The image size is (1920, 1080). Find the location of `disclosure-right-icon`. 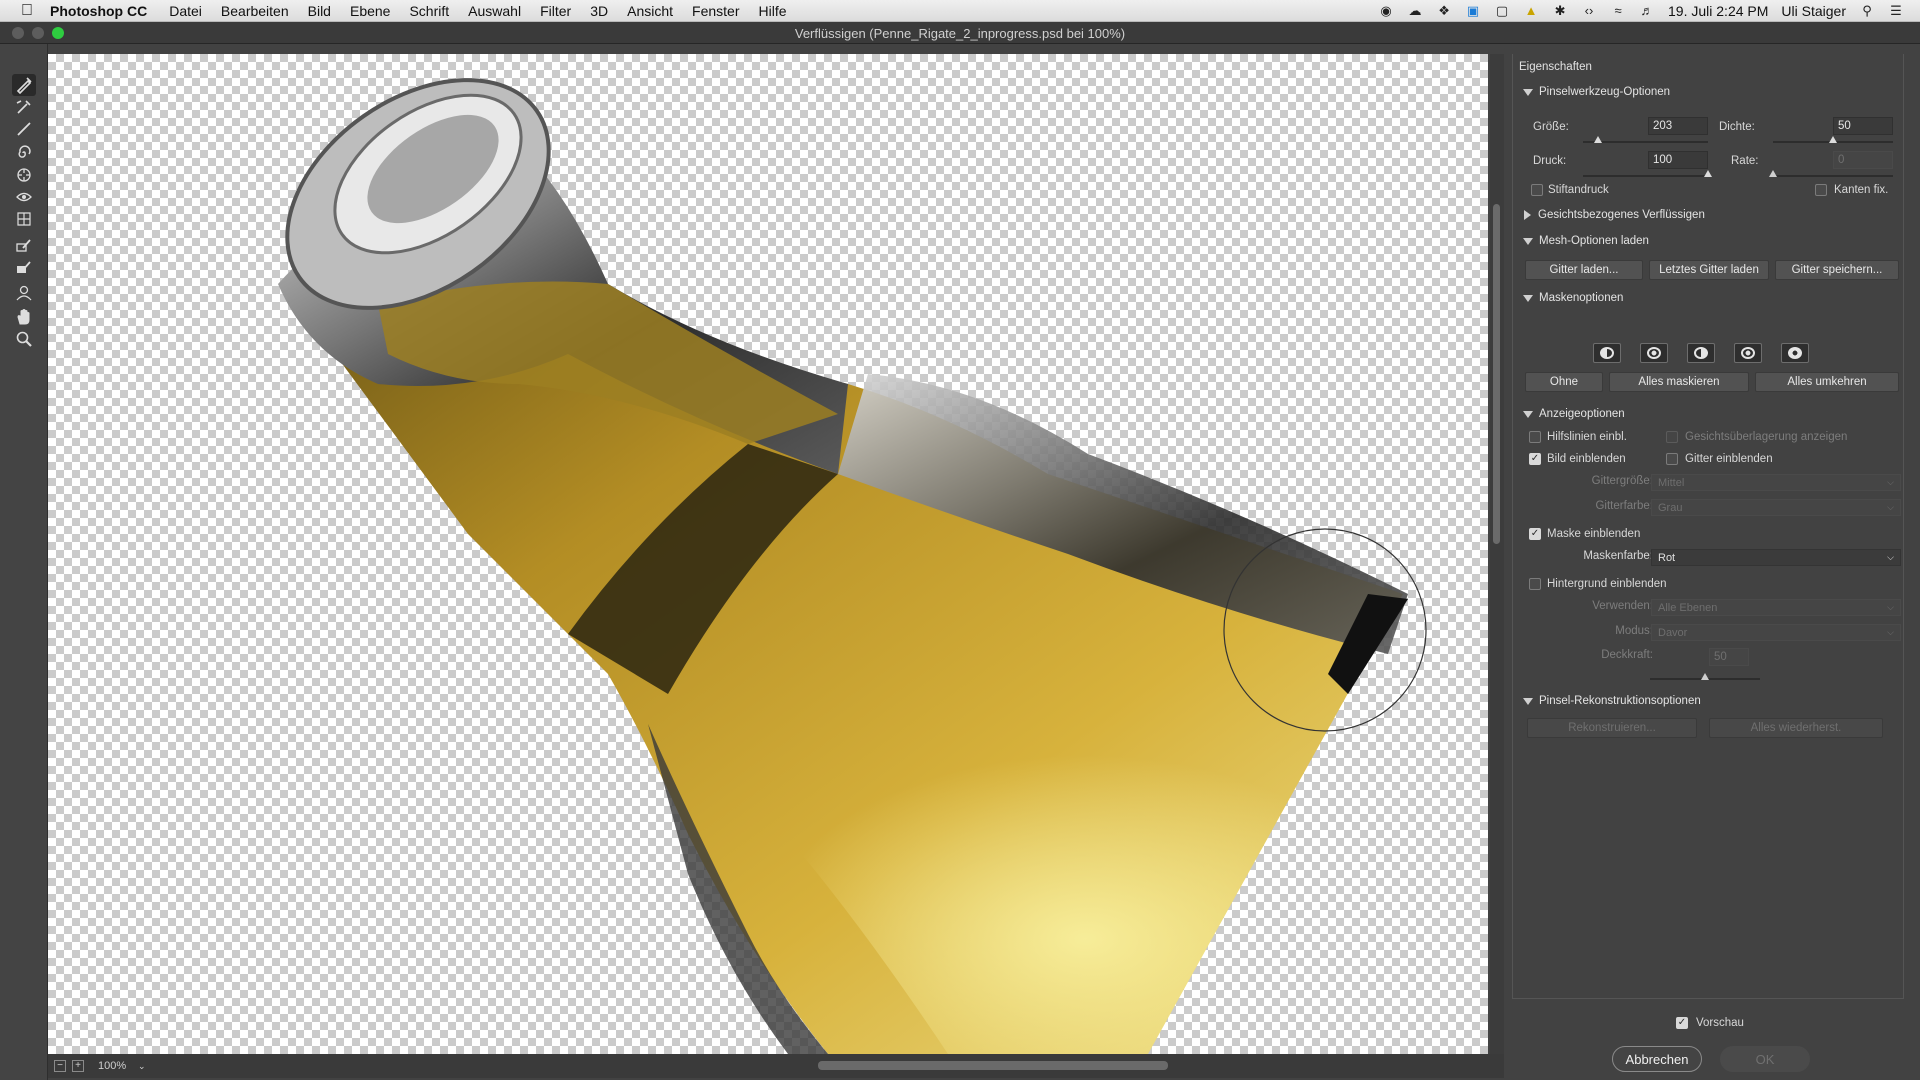

disclosure-right-icon is located at coordinates (1527, 215).